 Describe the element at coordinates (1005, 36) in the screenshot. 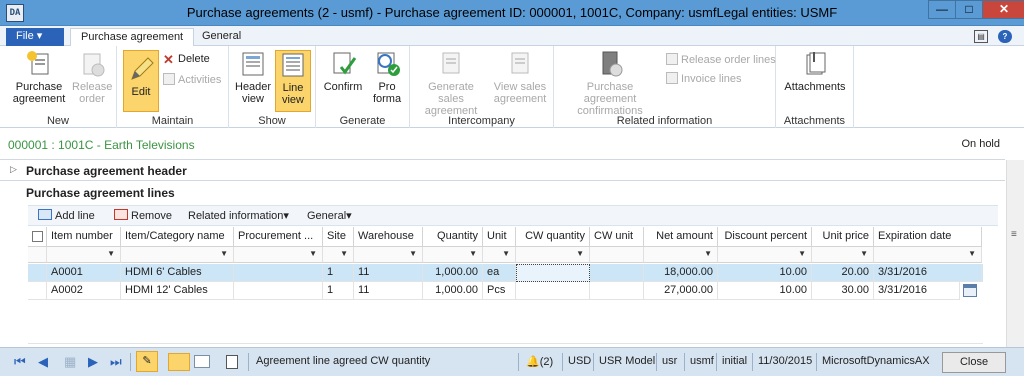

I see `help-icon: ?` at that location.